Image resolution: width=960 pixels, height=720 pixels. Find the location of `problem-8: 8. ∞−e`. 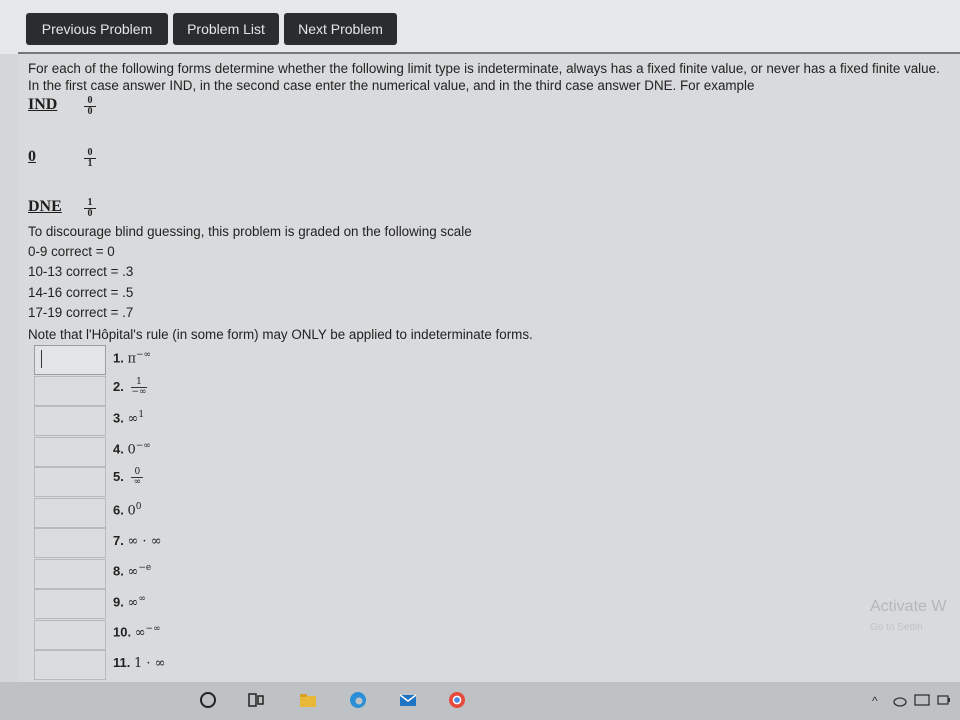

problem-8: 8. ∞−e is located at coordinates (132, 571).